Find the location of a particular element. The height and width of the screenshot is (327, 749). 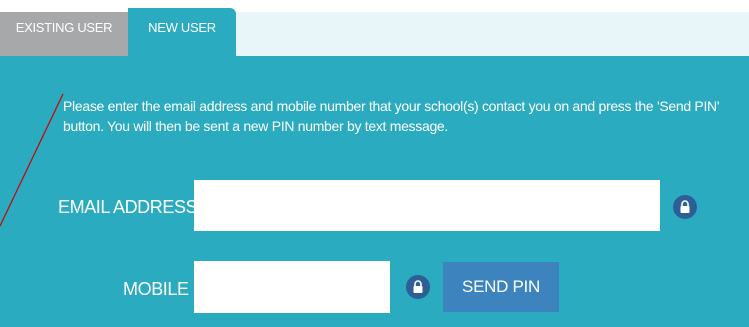

tab-bar-background is located at coordinates (492, 34).